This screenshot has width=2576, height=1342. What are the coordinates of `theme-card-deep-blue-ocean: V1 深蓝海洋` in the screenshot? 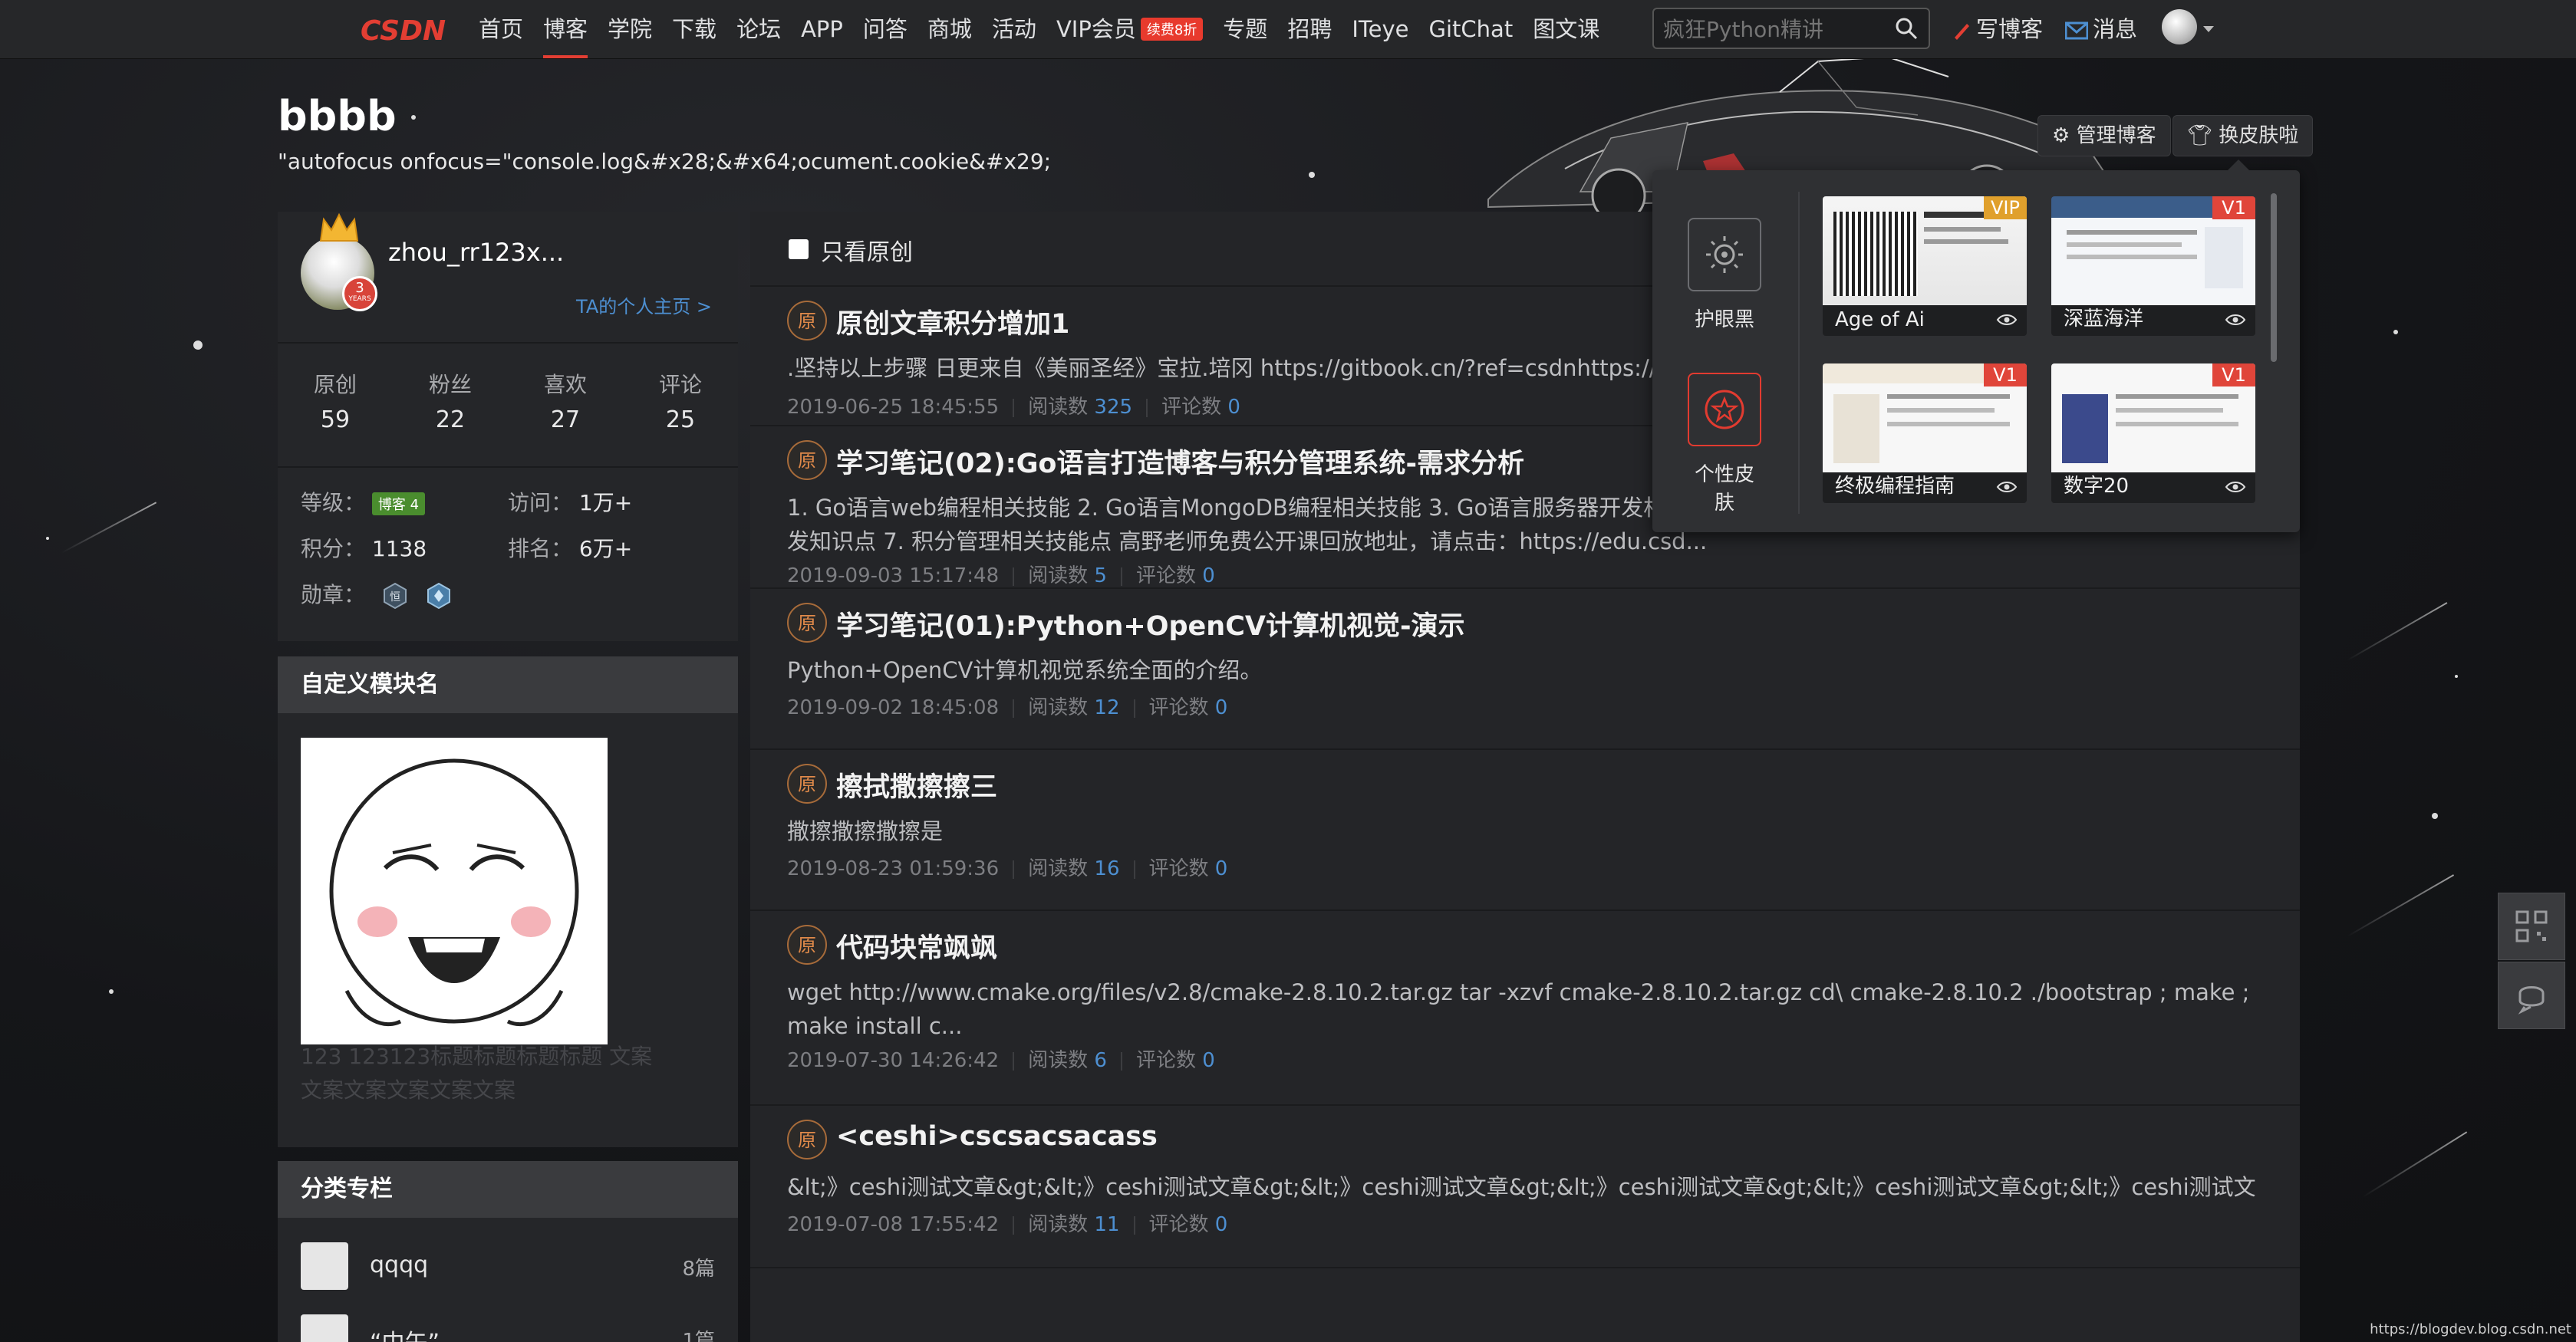 It's located at (2153, 266).